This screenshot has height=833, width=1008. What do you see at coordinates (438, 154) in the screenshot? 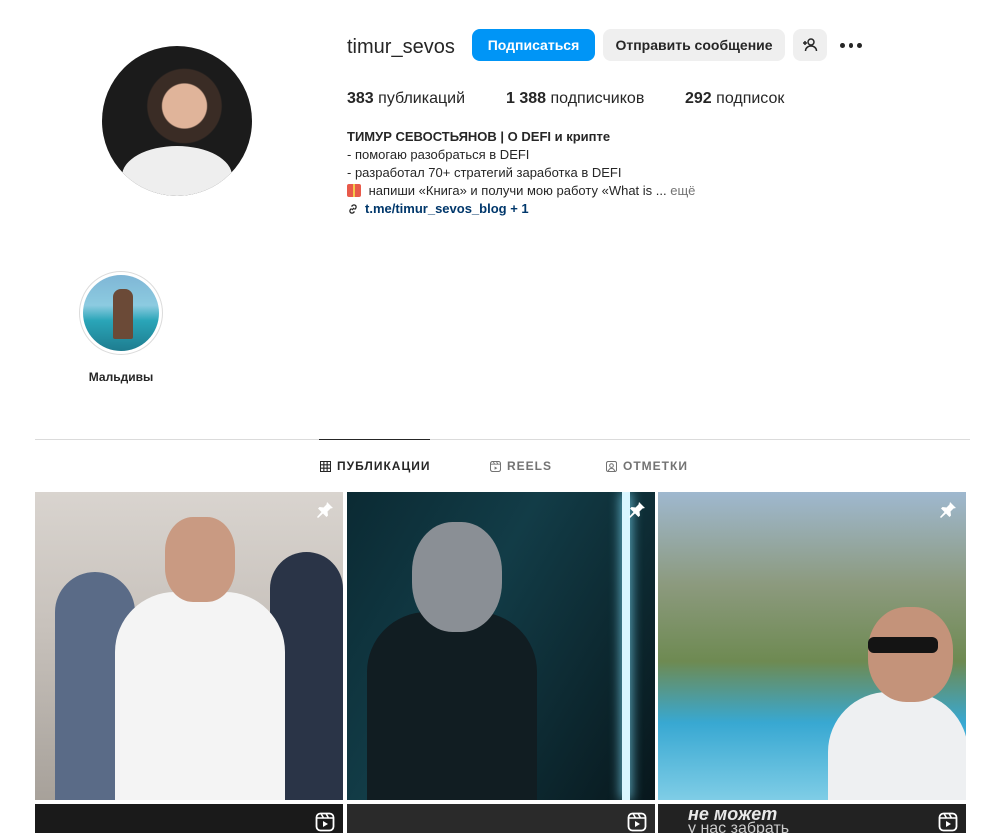
I see `bio-line: - помогаю разобраться в DEFI` at bounding box center [438, 154].